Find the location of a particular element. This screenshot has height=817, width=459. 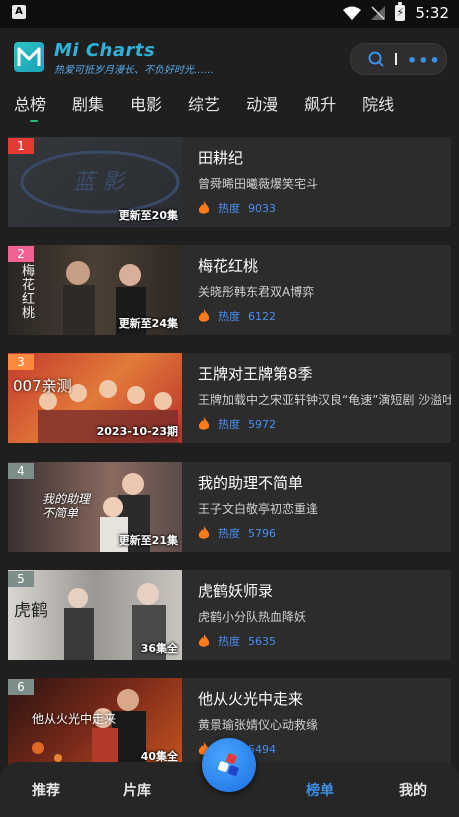

clock: 5:32 is located at coordinates (432, 13).